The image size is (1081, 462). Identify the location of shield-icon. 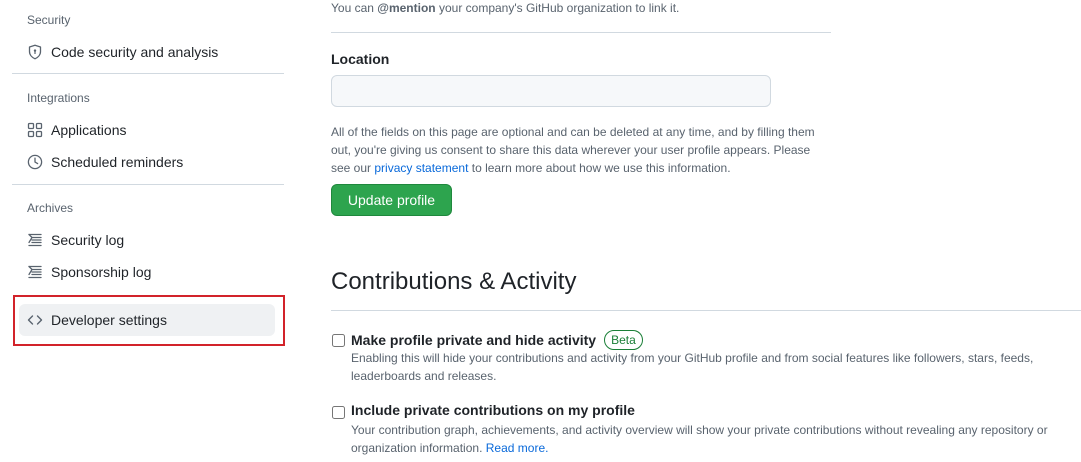
(35, 52).